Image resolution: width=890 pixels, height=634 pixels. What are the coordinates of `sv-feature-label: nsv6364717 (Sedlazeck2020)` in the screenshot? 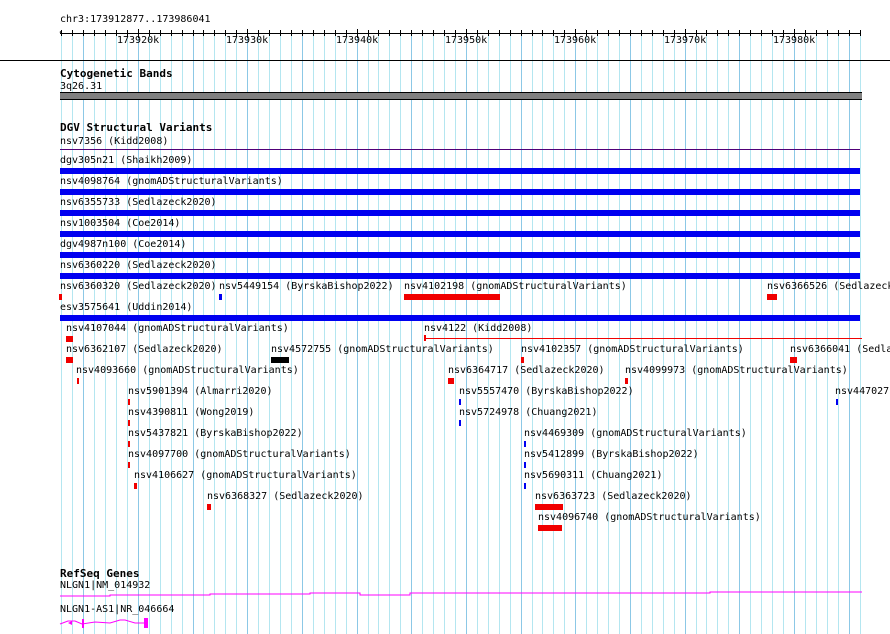 It's located at (526, 371).